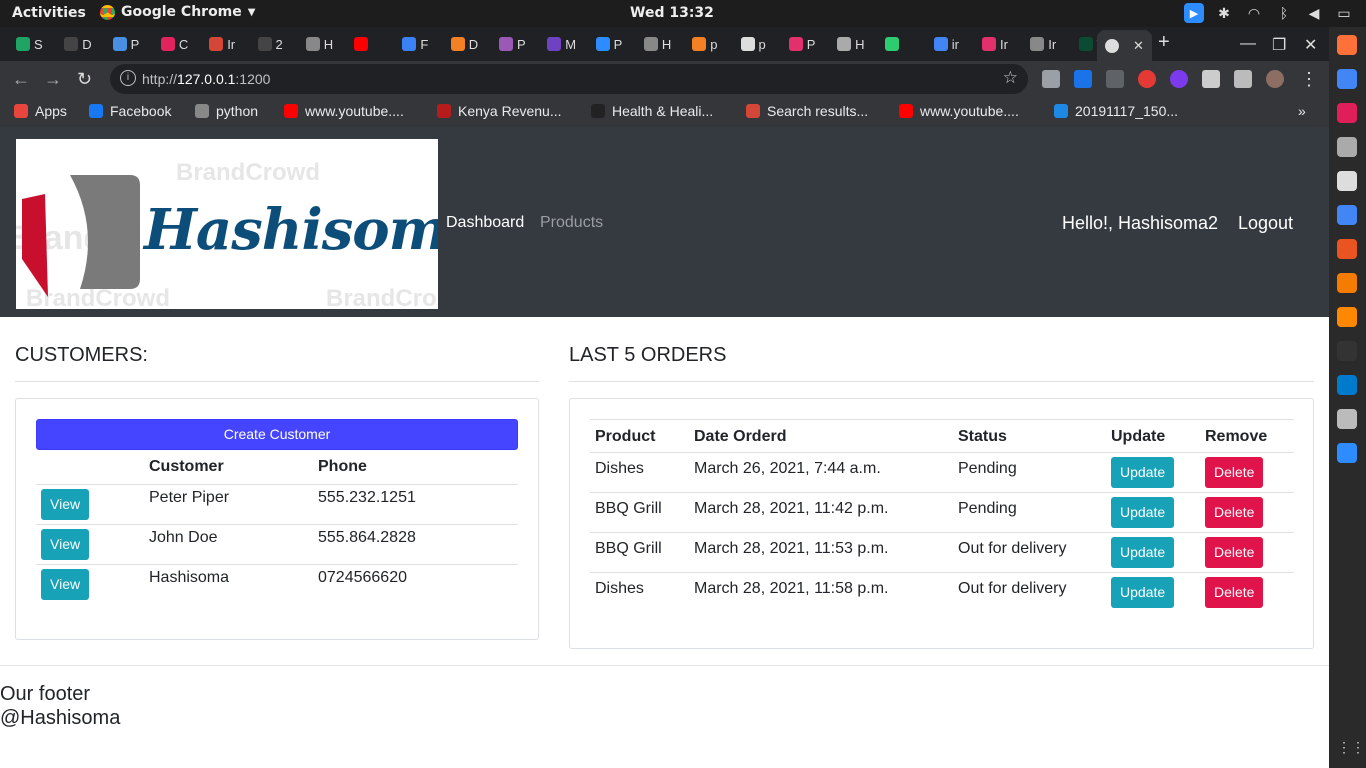  I want to click on browser-tab: M, so click(561, 44).